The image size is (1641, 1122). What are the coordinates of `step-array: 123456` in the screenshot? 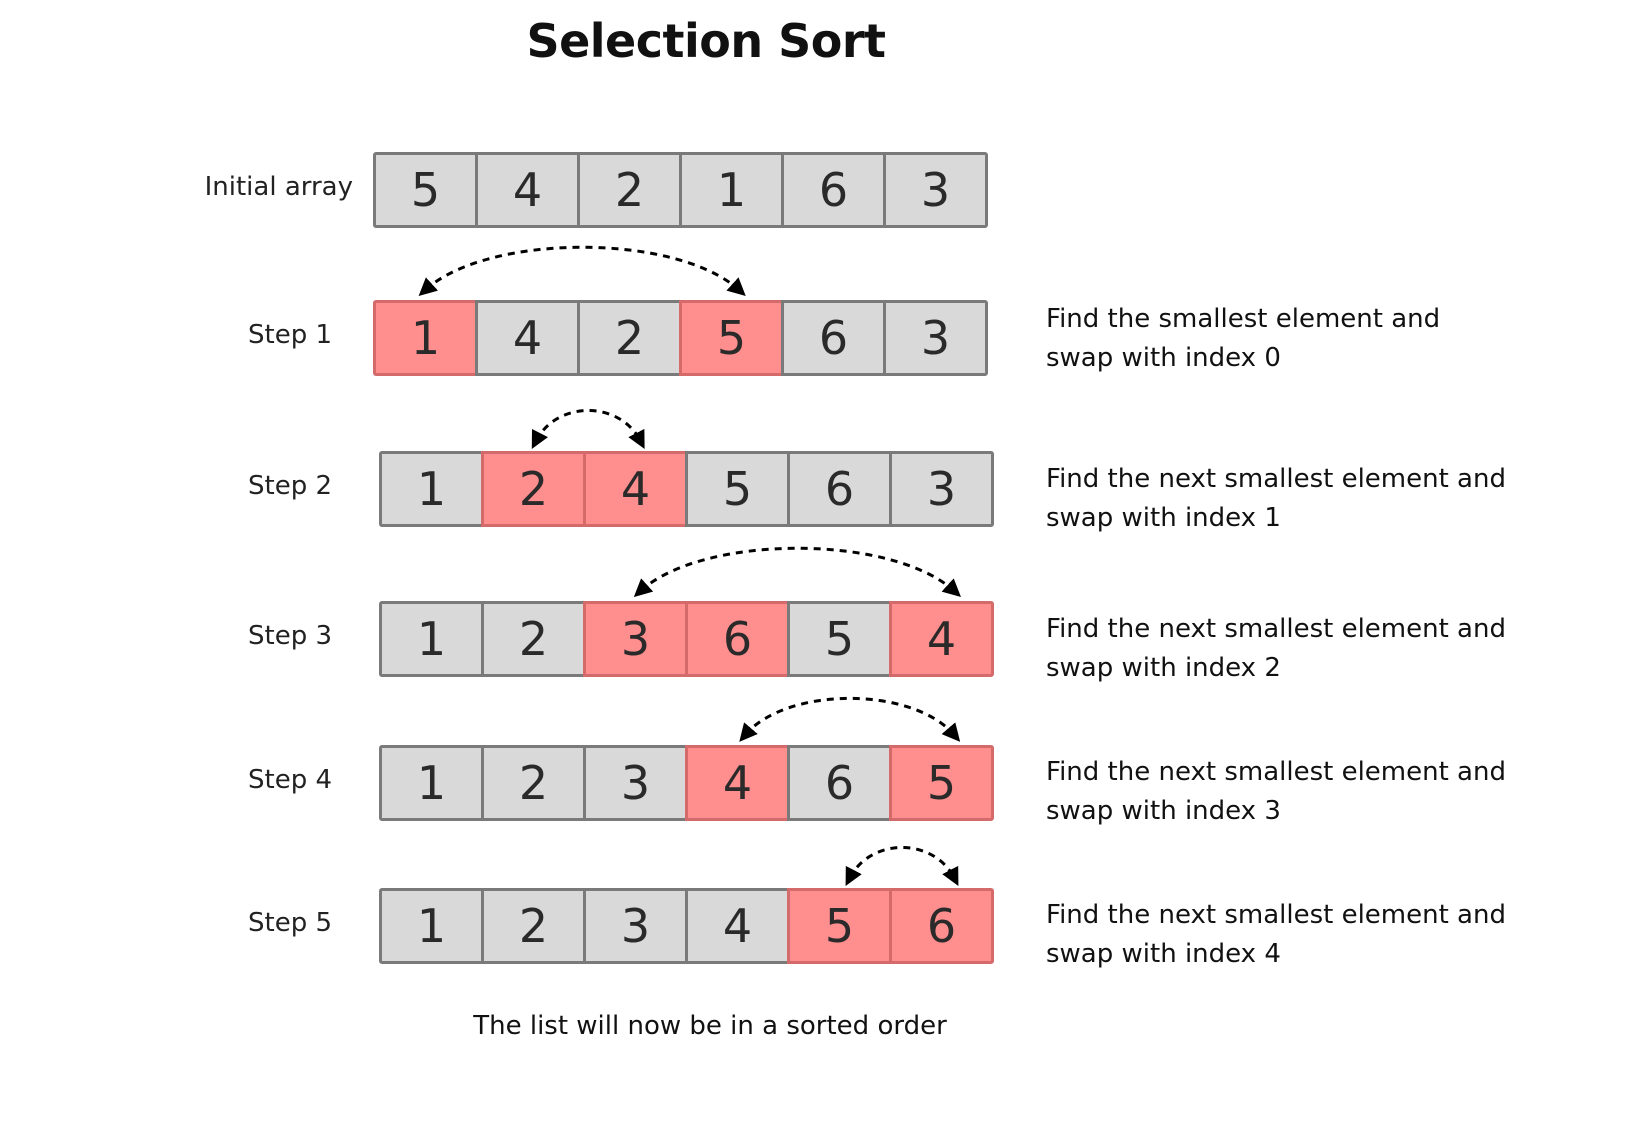 It's located at (686, 926).